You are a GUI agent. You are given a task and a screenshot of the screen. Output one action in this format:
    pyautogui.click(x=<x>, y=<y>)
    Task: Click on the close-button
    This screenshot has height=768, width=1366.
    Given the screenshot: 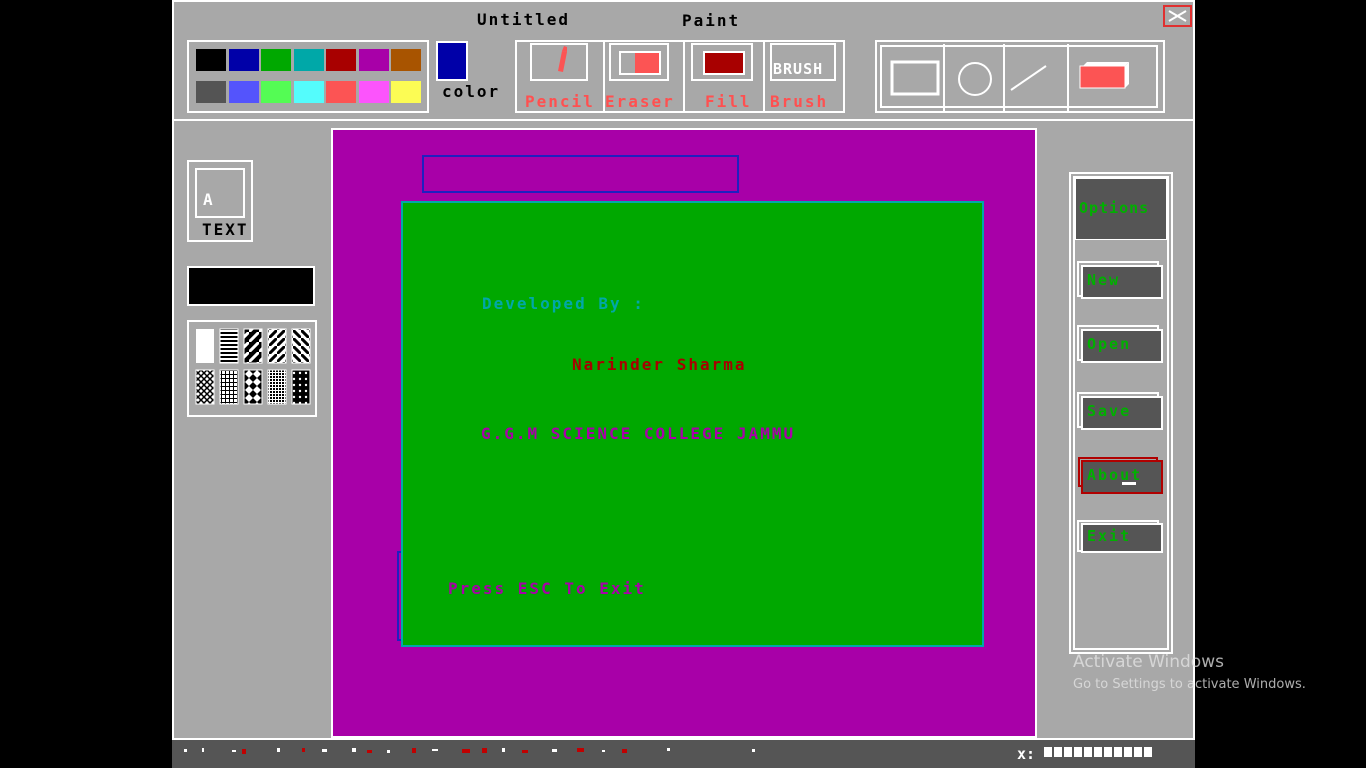 What is the action you would take?
    pyautogui.click(x=1177, y=16)
    